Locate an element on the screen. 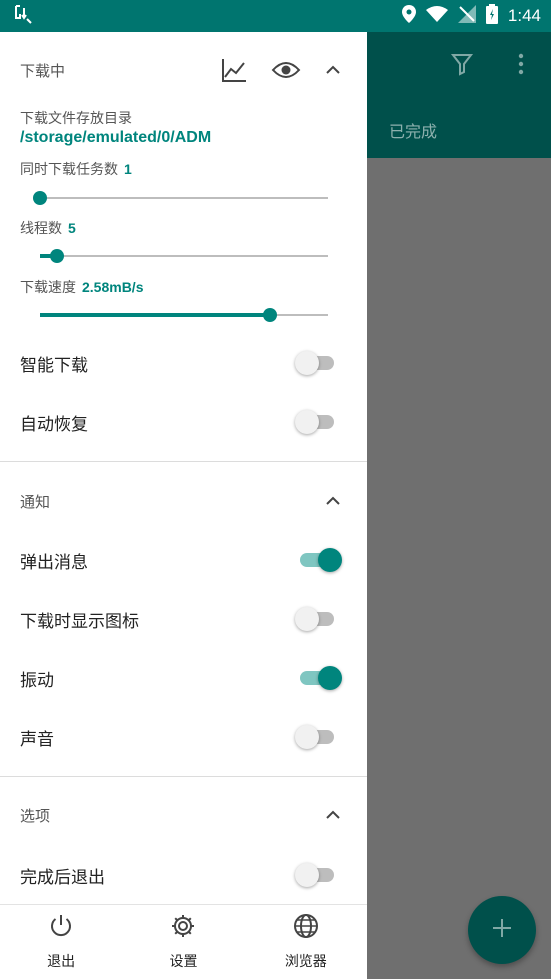  location-icon is located at coordinates (408, 16).